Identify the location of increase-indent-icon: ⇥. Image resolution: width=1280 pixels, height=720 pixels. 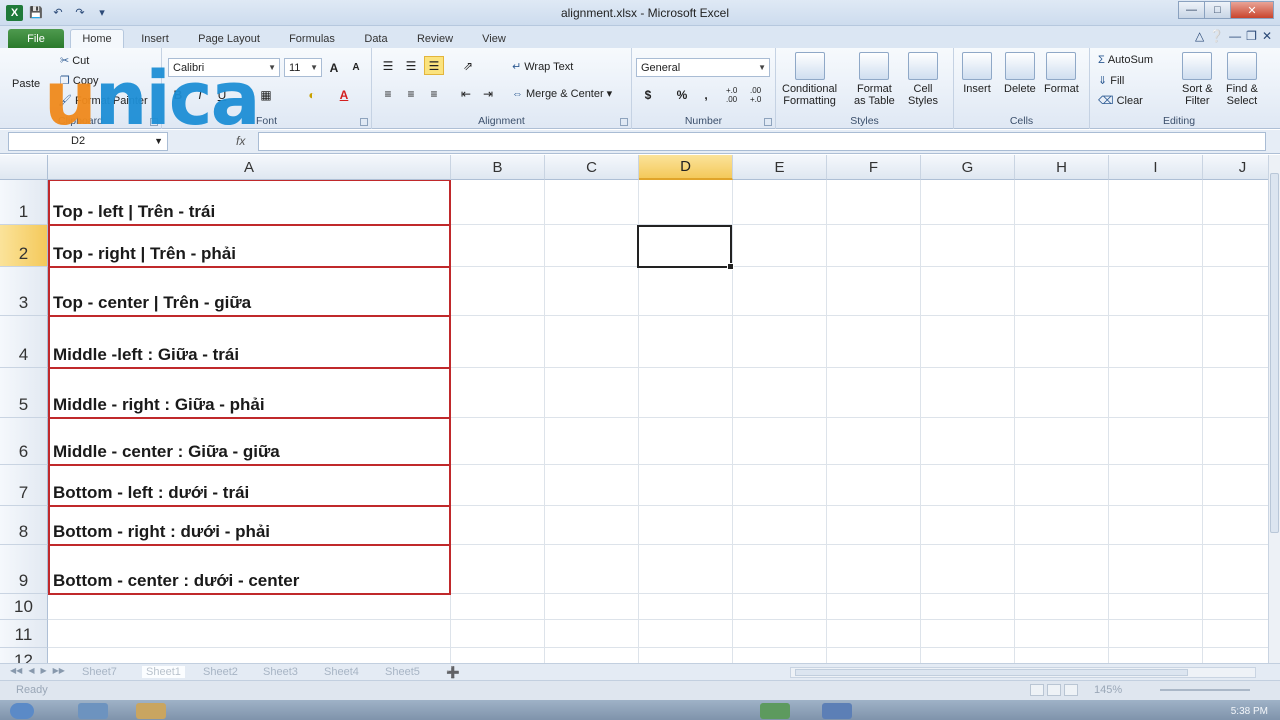
(488, 93).